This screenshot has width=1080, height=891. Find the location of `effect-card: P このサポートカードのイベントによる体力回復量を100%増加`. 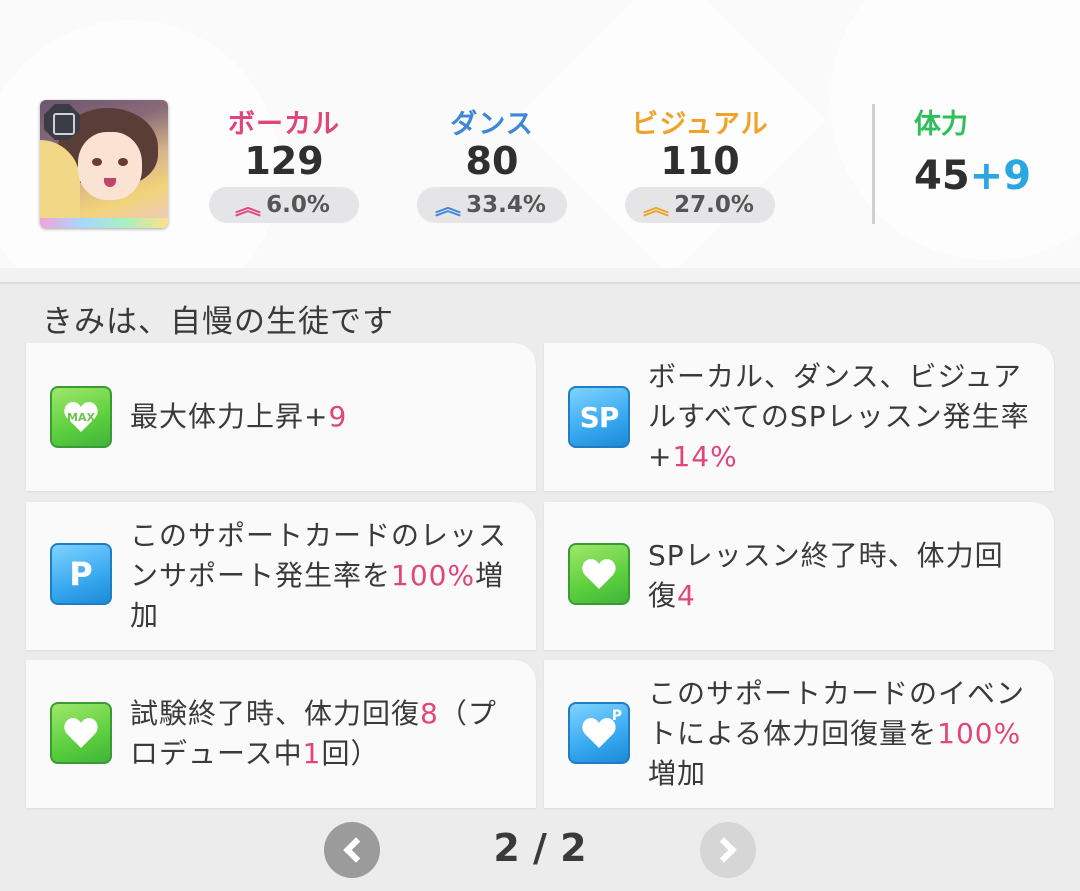

effect-card: P このサポートカードのイベントによる体力回復量を100%増加 is located at coordinates (799, 734).